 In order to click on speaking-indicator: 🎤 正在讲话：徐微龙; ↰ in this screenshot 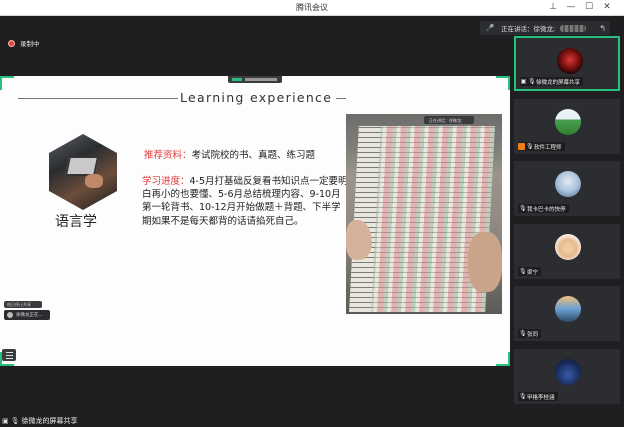, I will do `click(545, 28)`.